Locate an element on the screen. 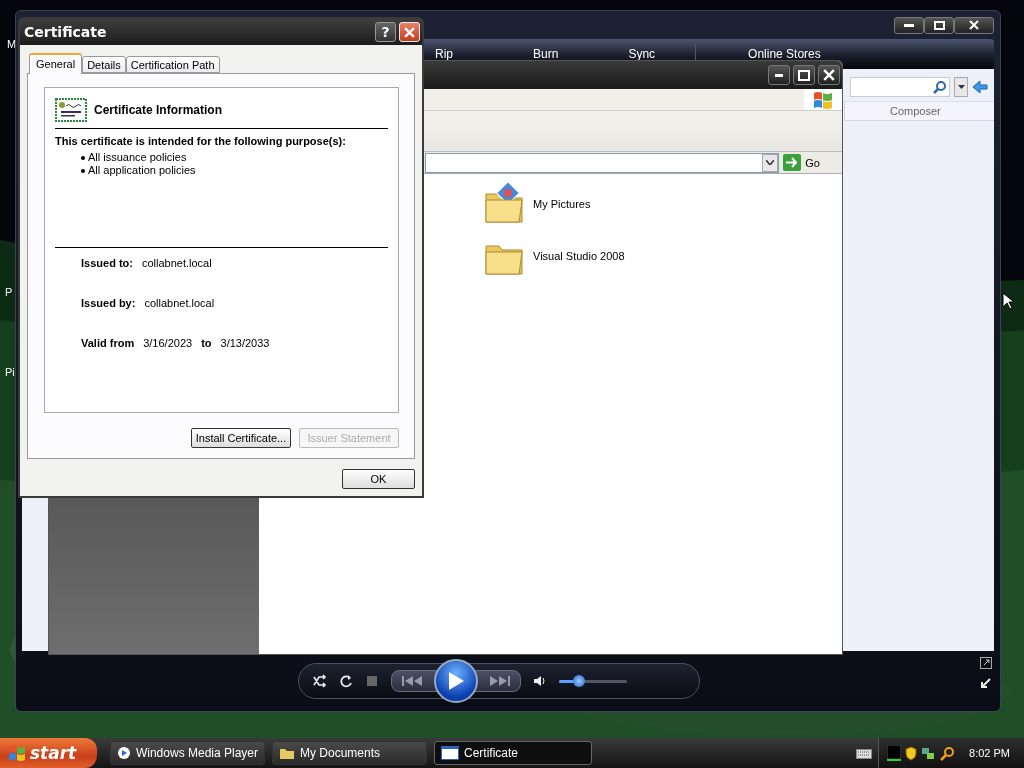  player-tab: Burn is located at coordinates (546, 54).